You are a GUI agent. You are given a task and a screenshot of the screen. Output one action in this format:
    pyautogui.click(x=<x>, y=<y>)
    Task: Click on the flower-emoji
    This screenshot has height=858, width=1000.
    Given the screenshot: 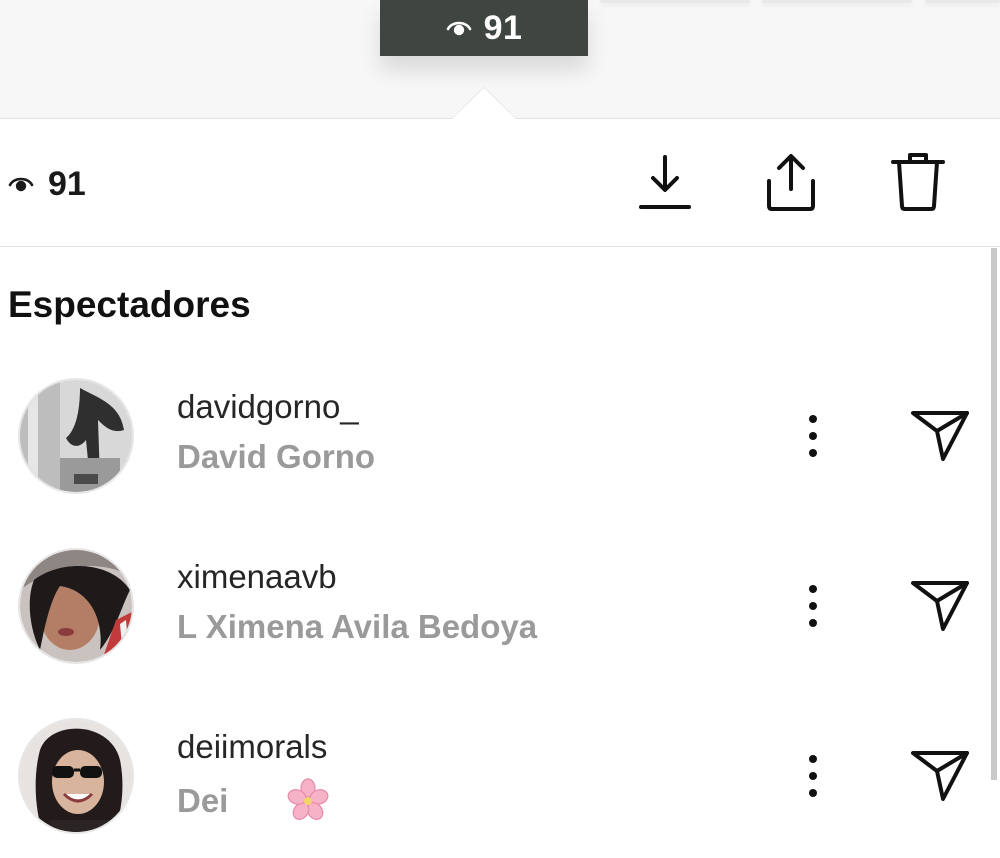 What is the action you would take?
    pyautogui.click(x=302, y=799)
    